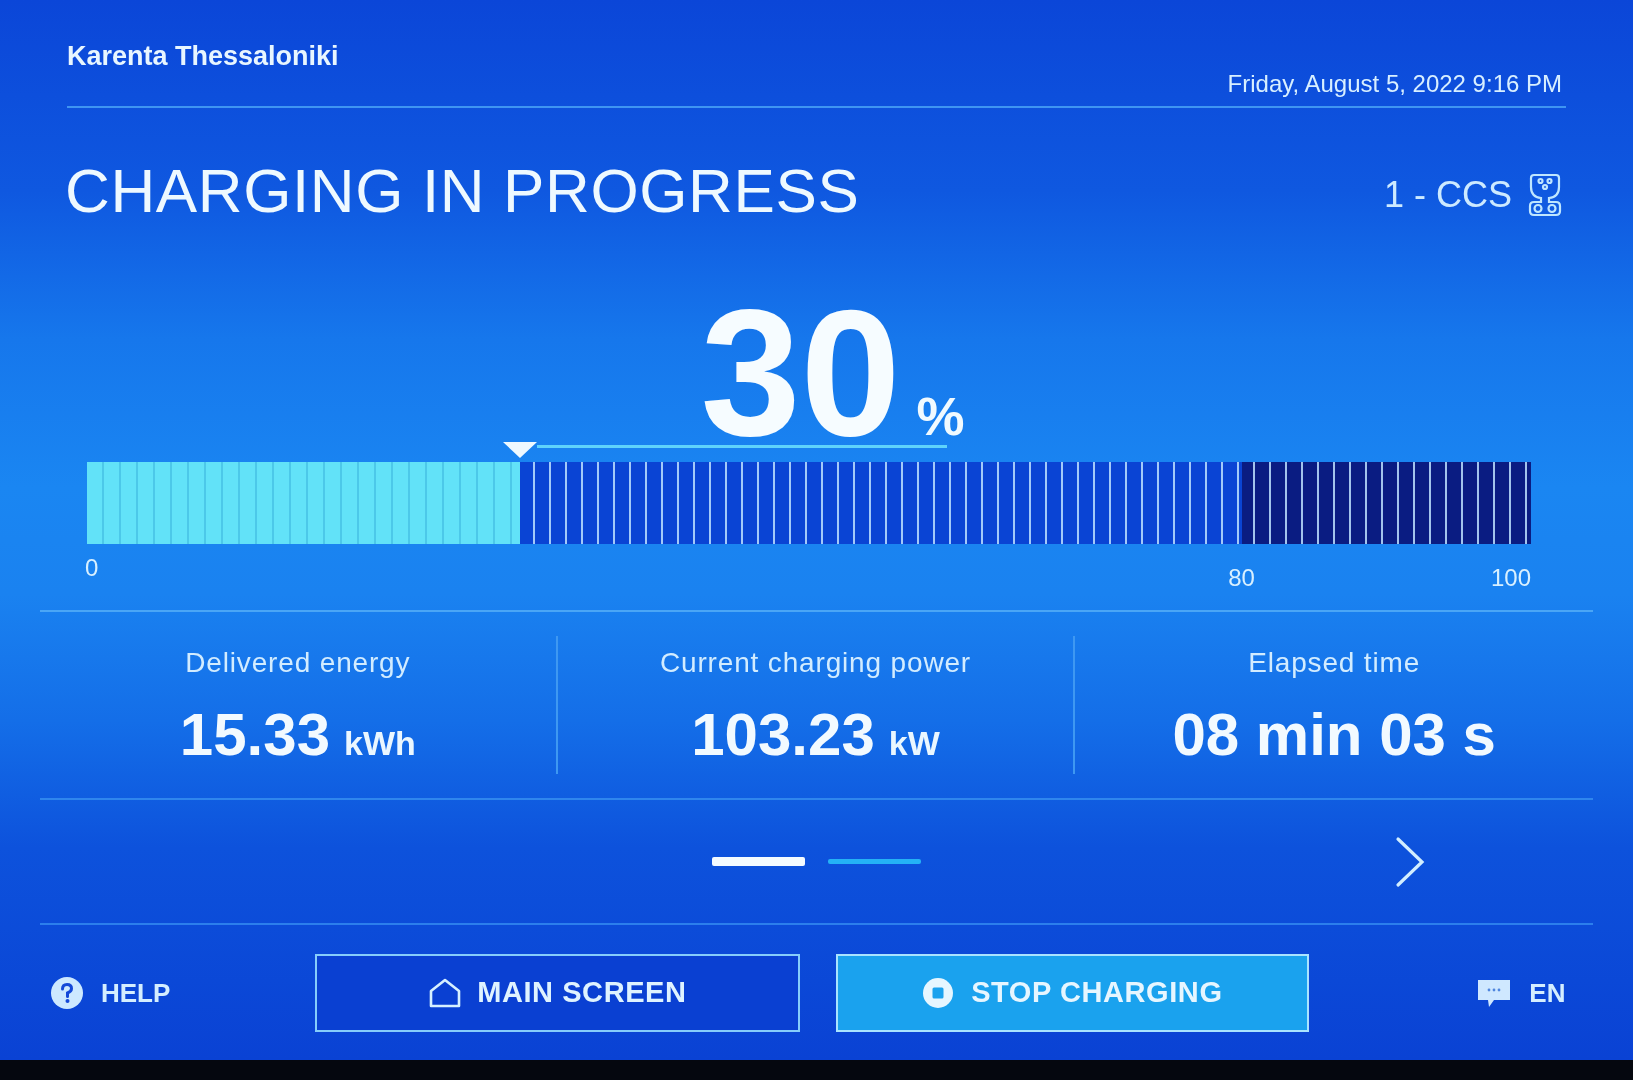 This screenshot has height=1080, width=1633. What do you see at coordinates (800, 372) in the screenshot?
I see `charge-percentage: 30` at bounding box center [800, 372].